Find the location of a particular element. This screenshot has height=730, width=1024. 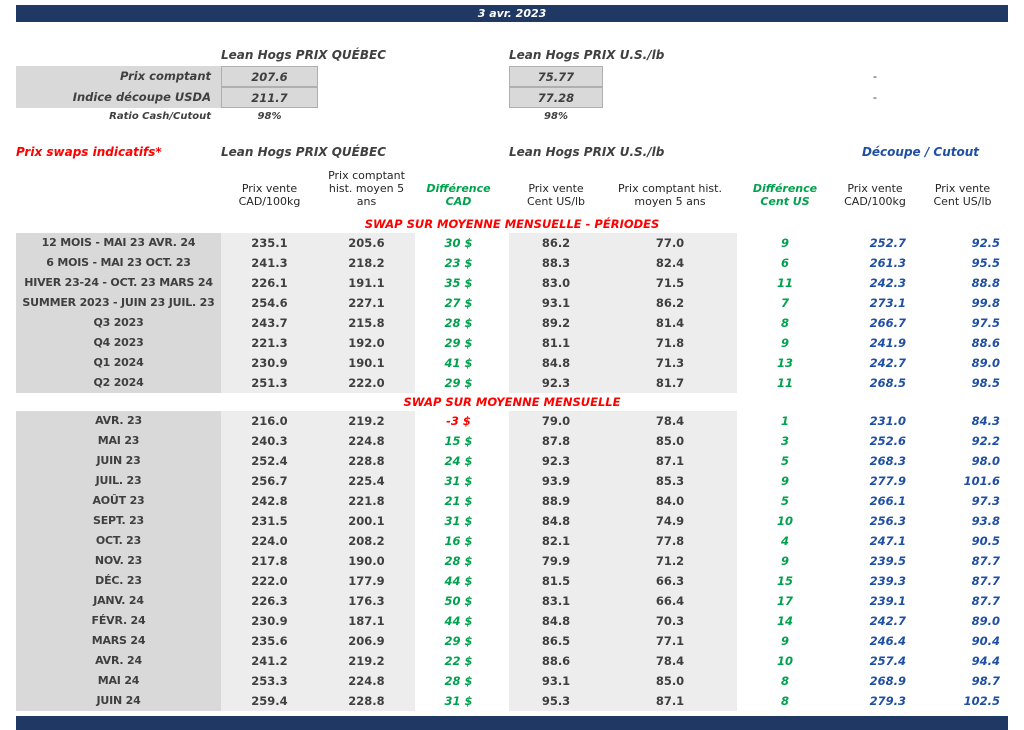

swap-row: Q3 2023 243.7 215.8 28 $ 89.2 81.4 8 266.7 97.5 is located at coordinates (512, 323).